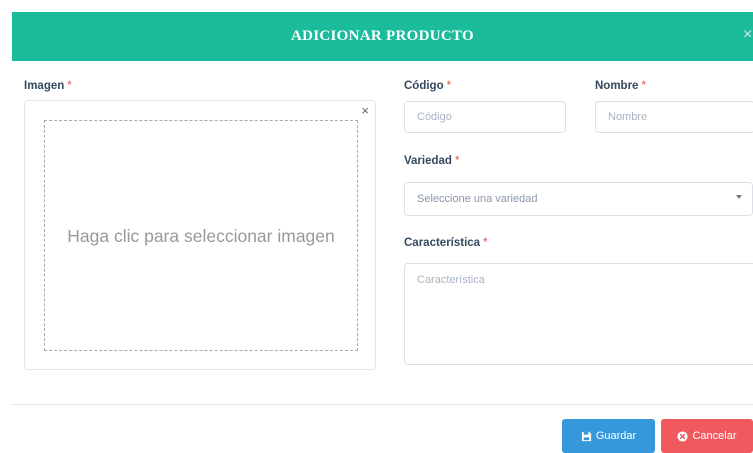 This screenshot has width=753, height=453. I want to click on times-circle-icon, so click(683, 436).